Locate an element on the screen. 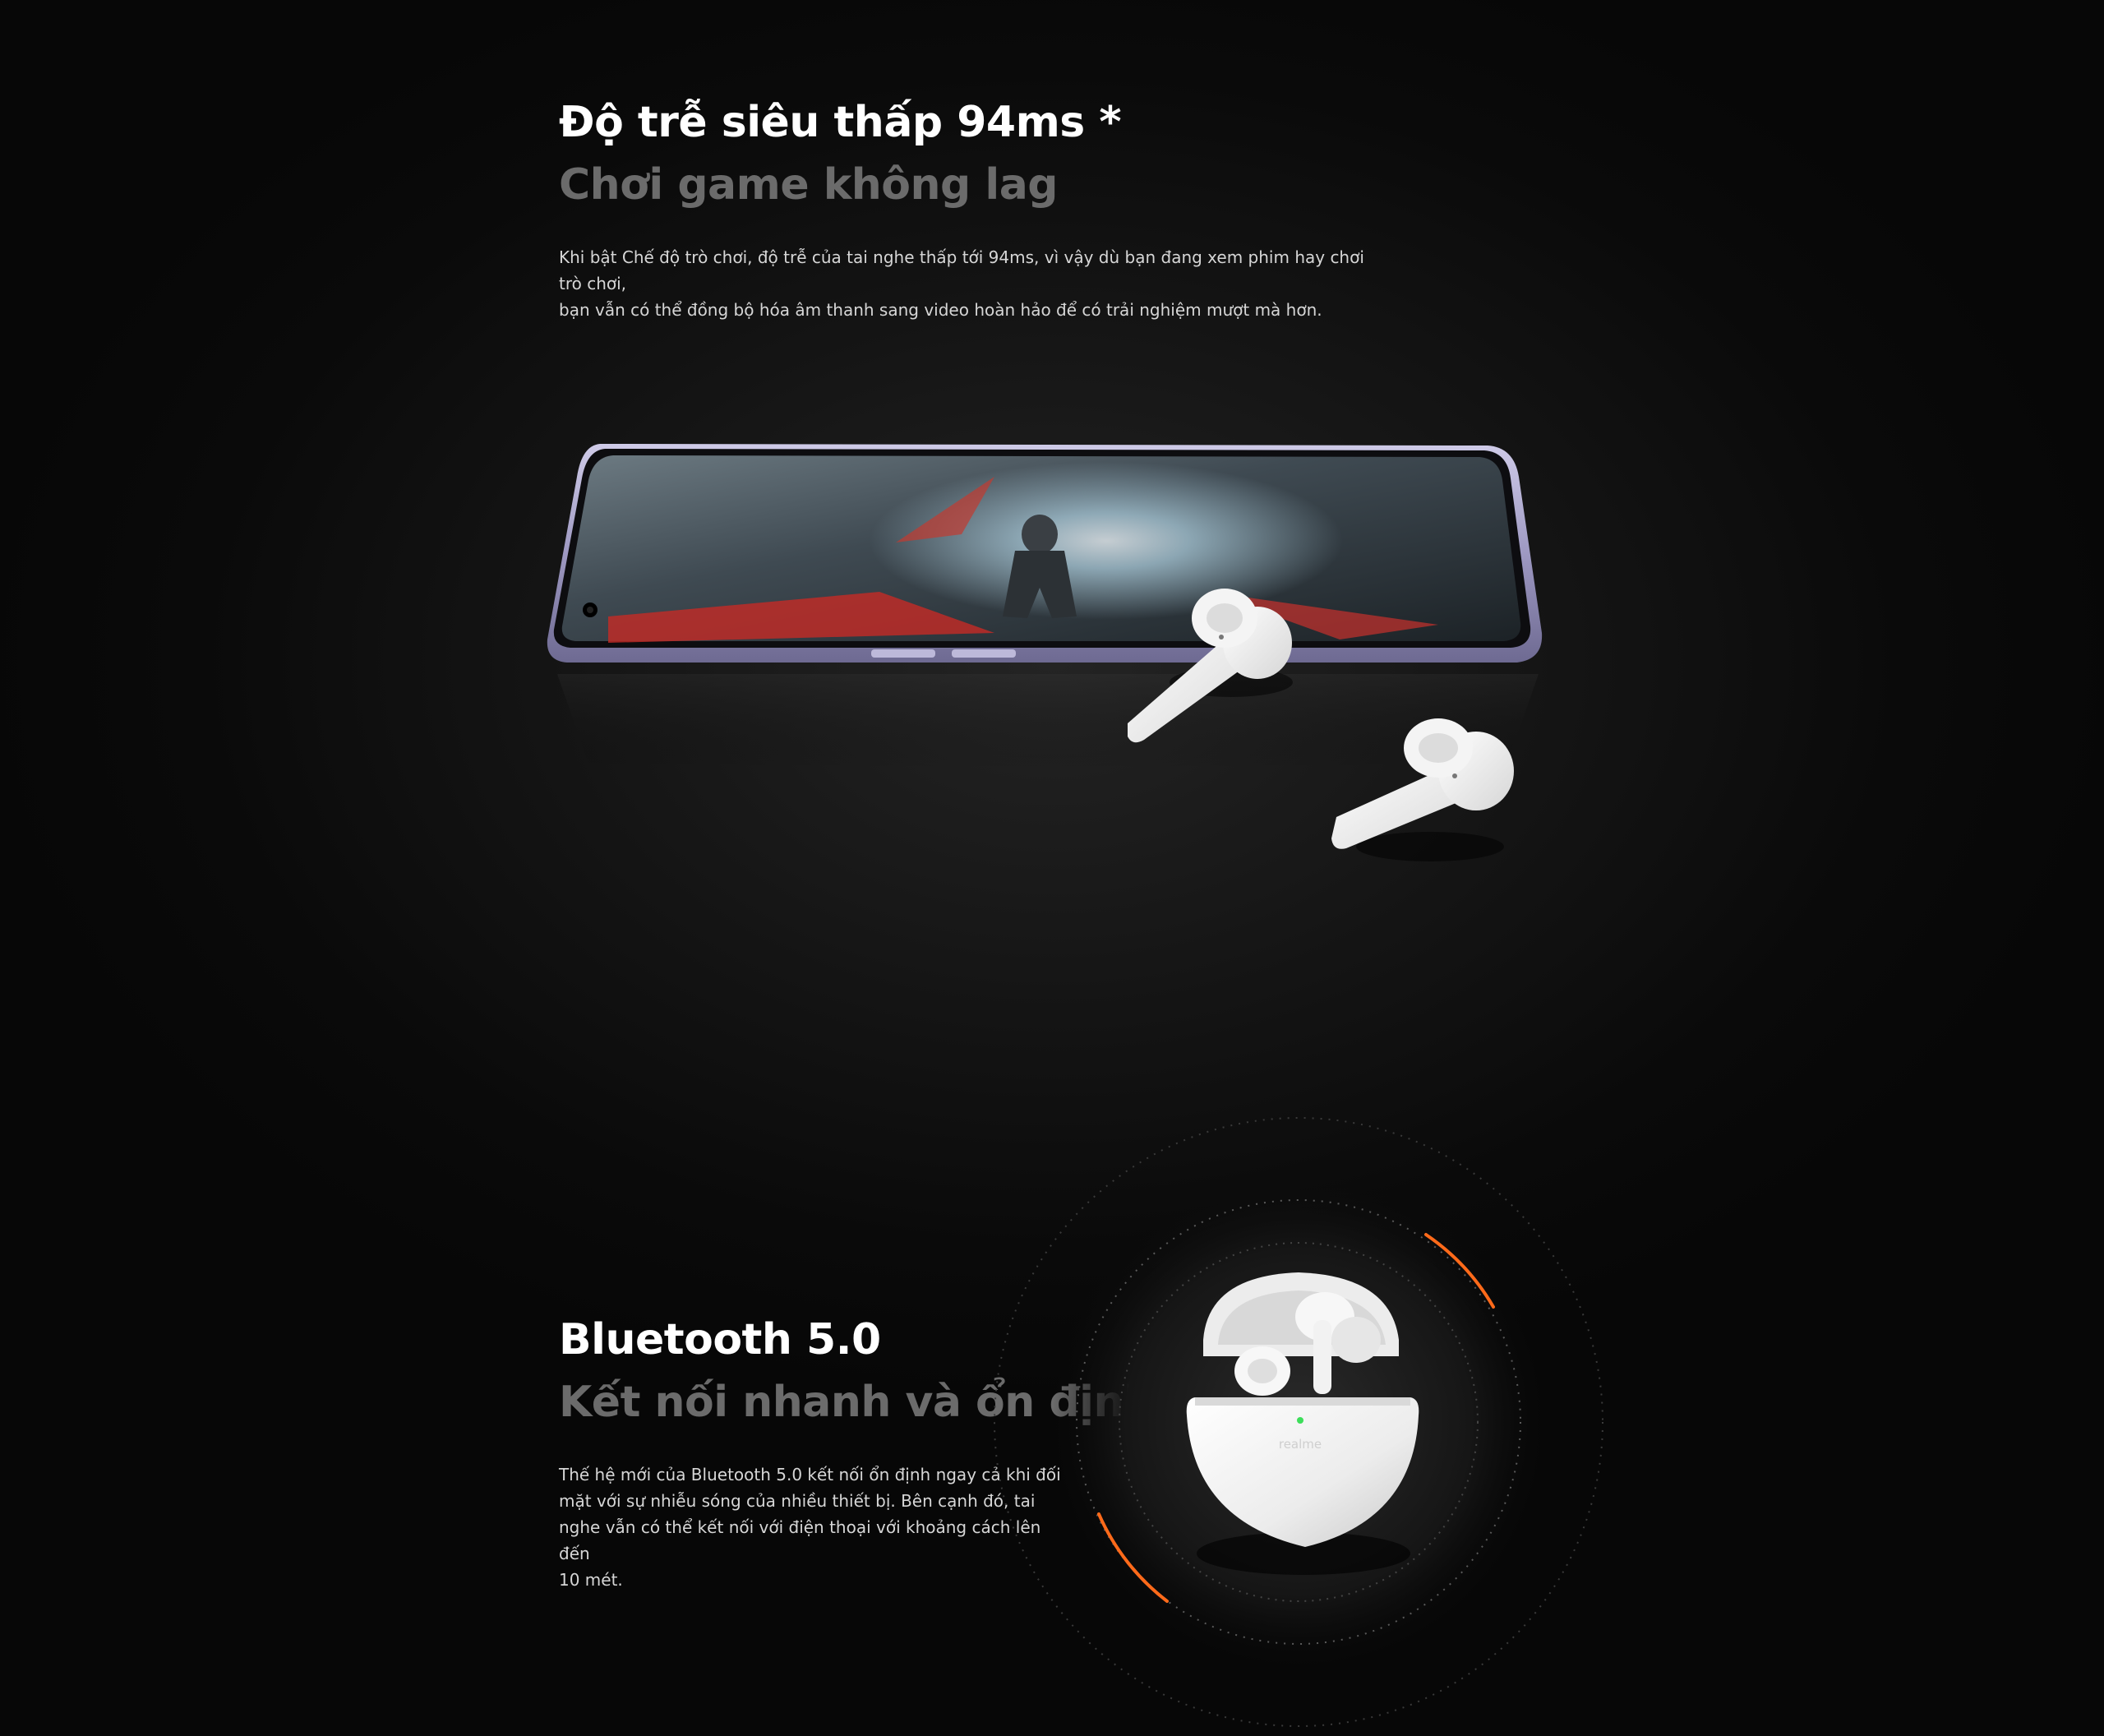  charging-case-image: realme is located at coordinates (1298, 1422).